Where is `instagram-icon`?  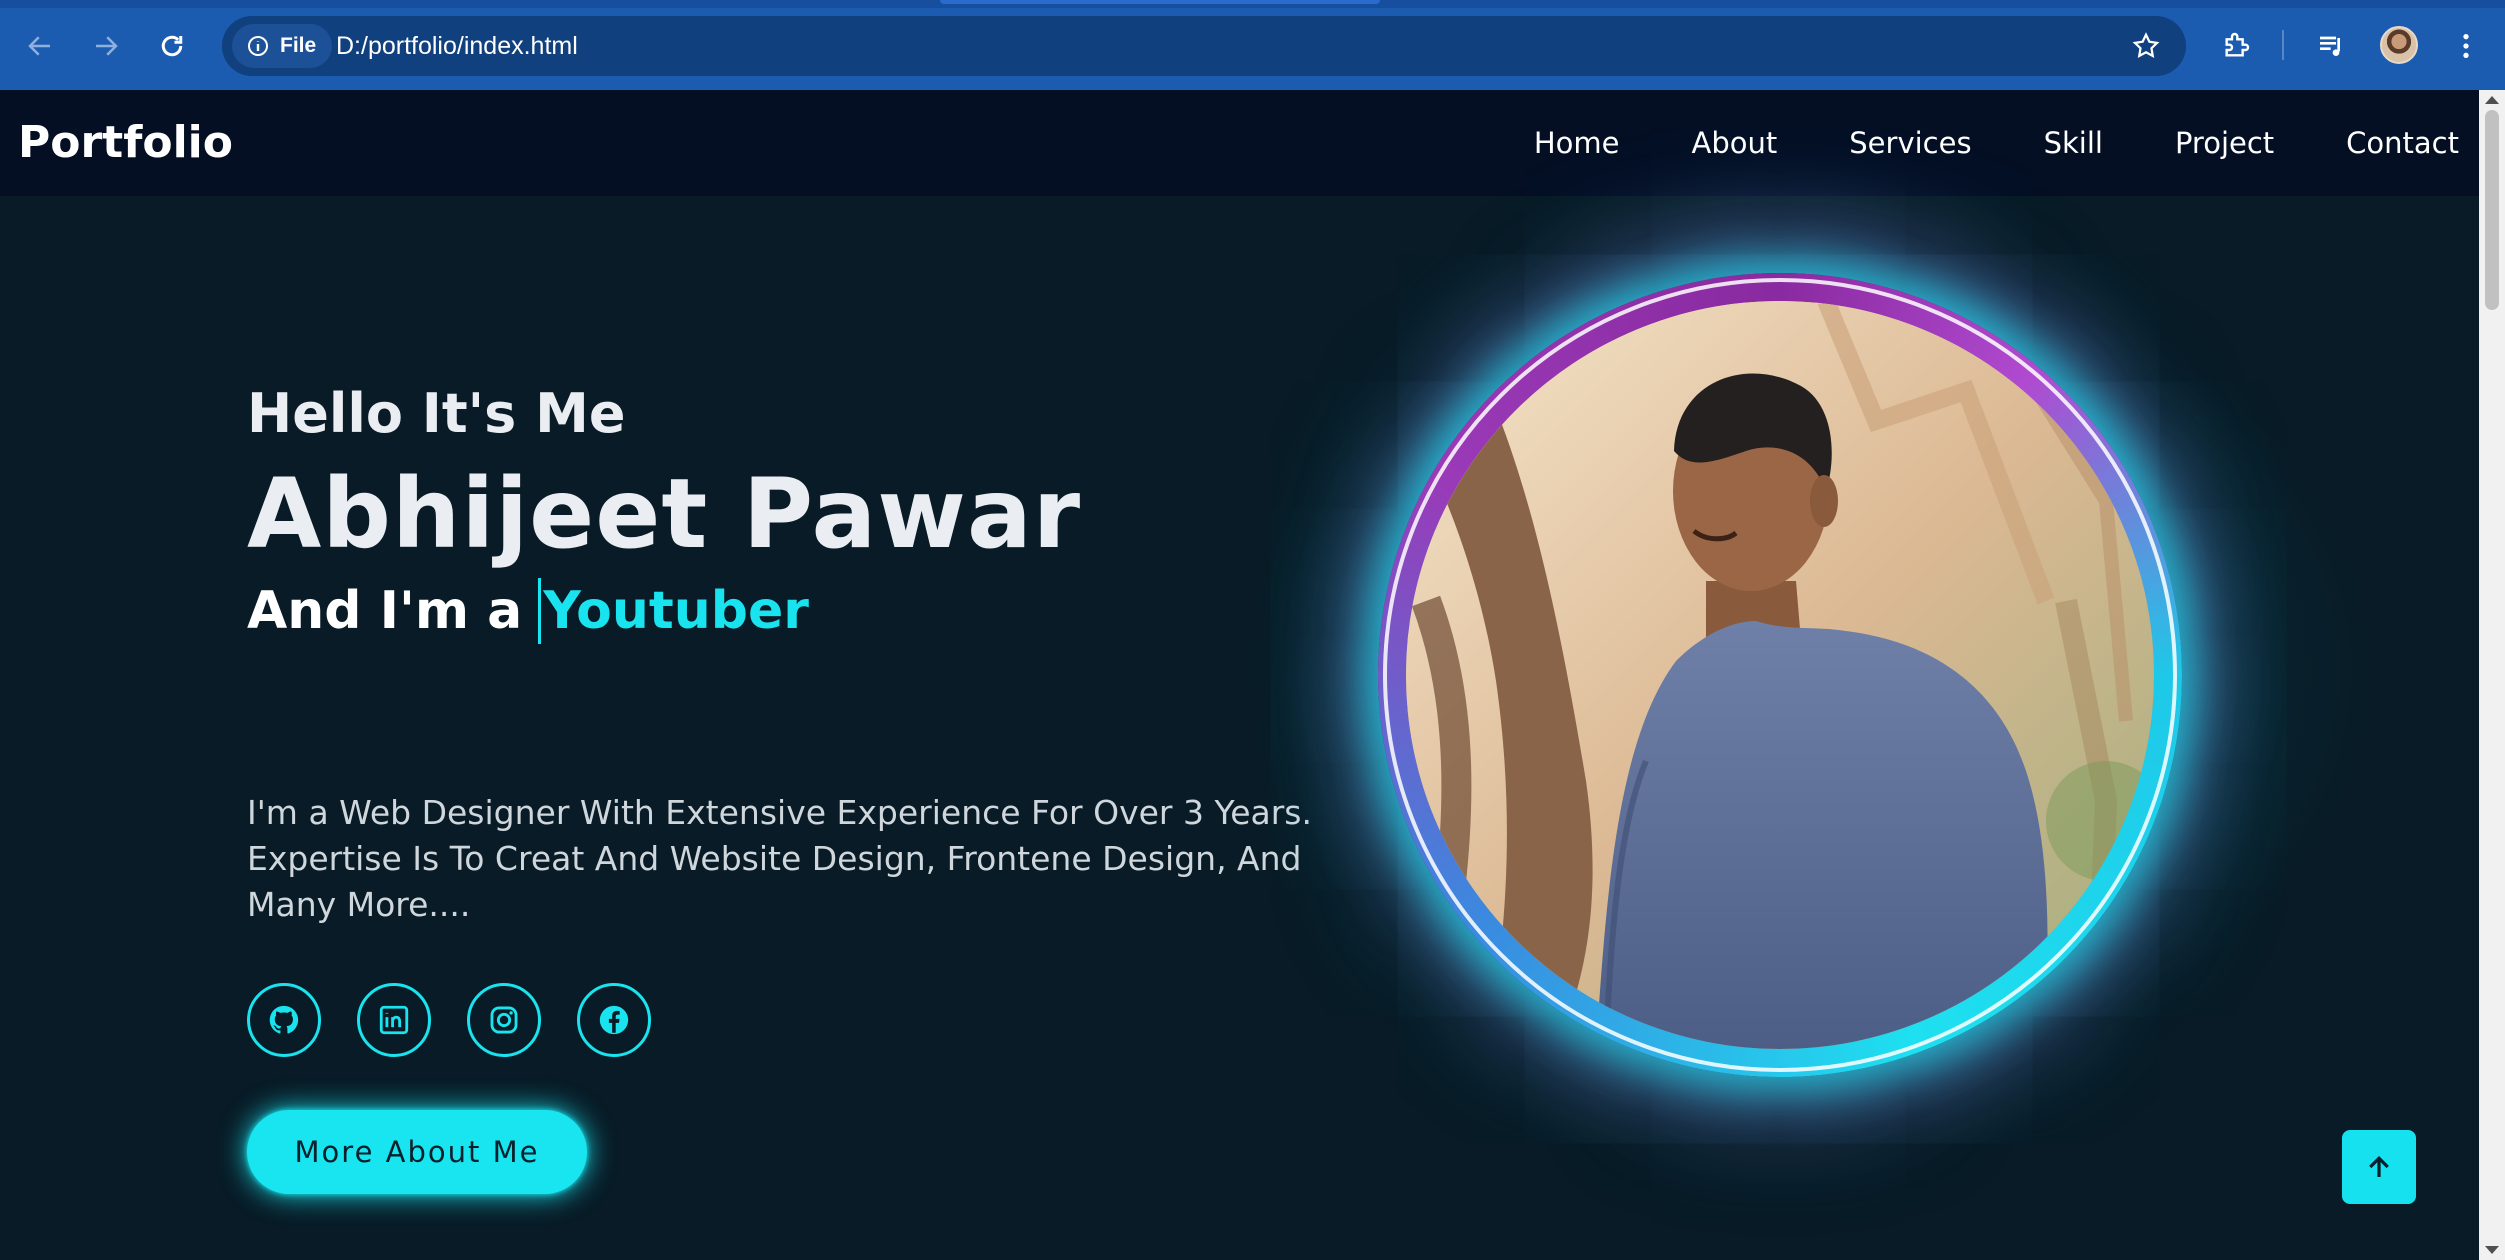
instagram-icon is located at coordinates (504, 1020).